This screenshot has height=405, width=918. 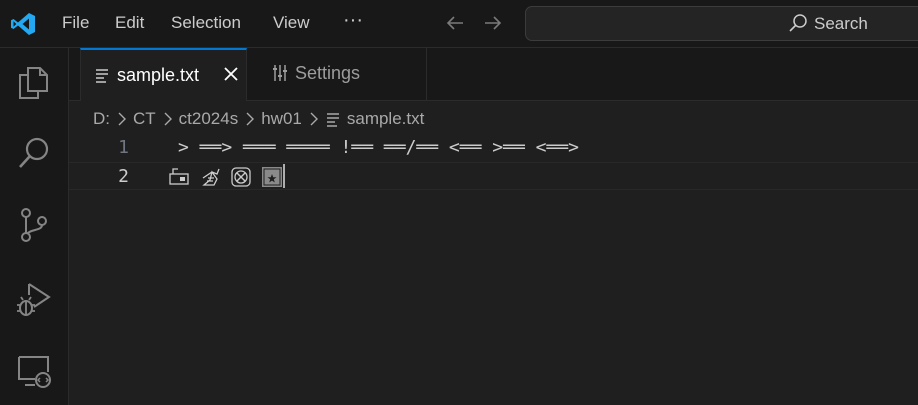 I want to click on source-control-icon, so click(x=34, y=225).